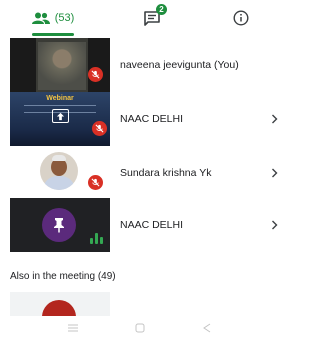 The width and height of the screenshot is (320, 339). I want to click on chat-unread-badge: 2, so click(161, 9).